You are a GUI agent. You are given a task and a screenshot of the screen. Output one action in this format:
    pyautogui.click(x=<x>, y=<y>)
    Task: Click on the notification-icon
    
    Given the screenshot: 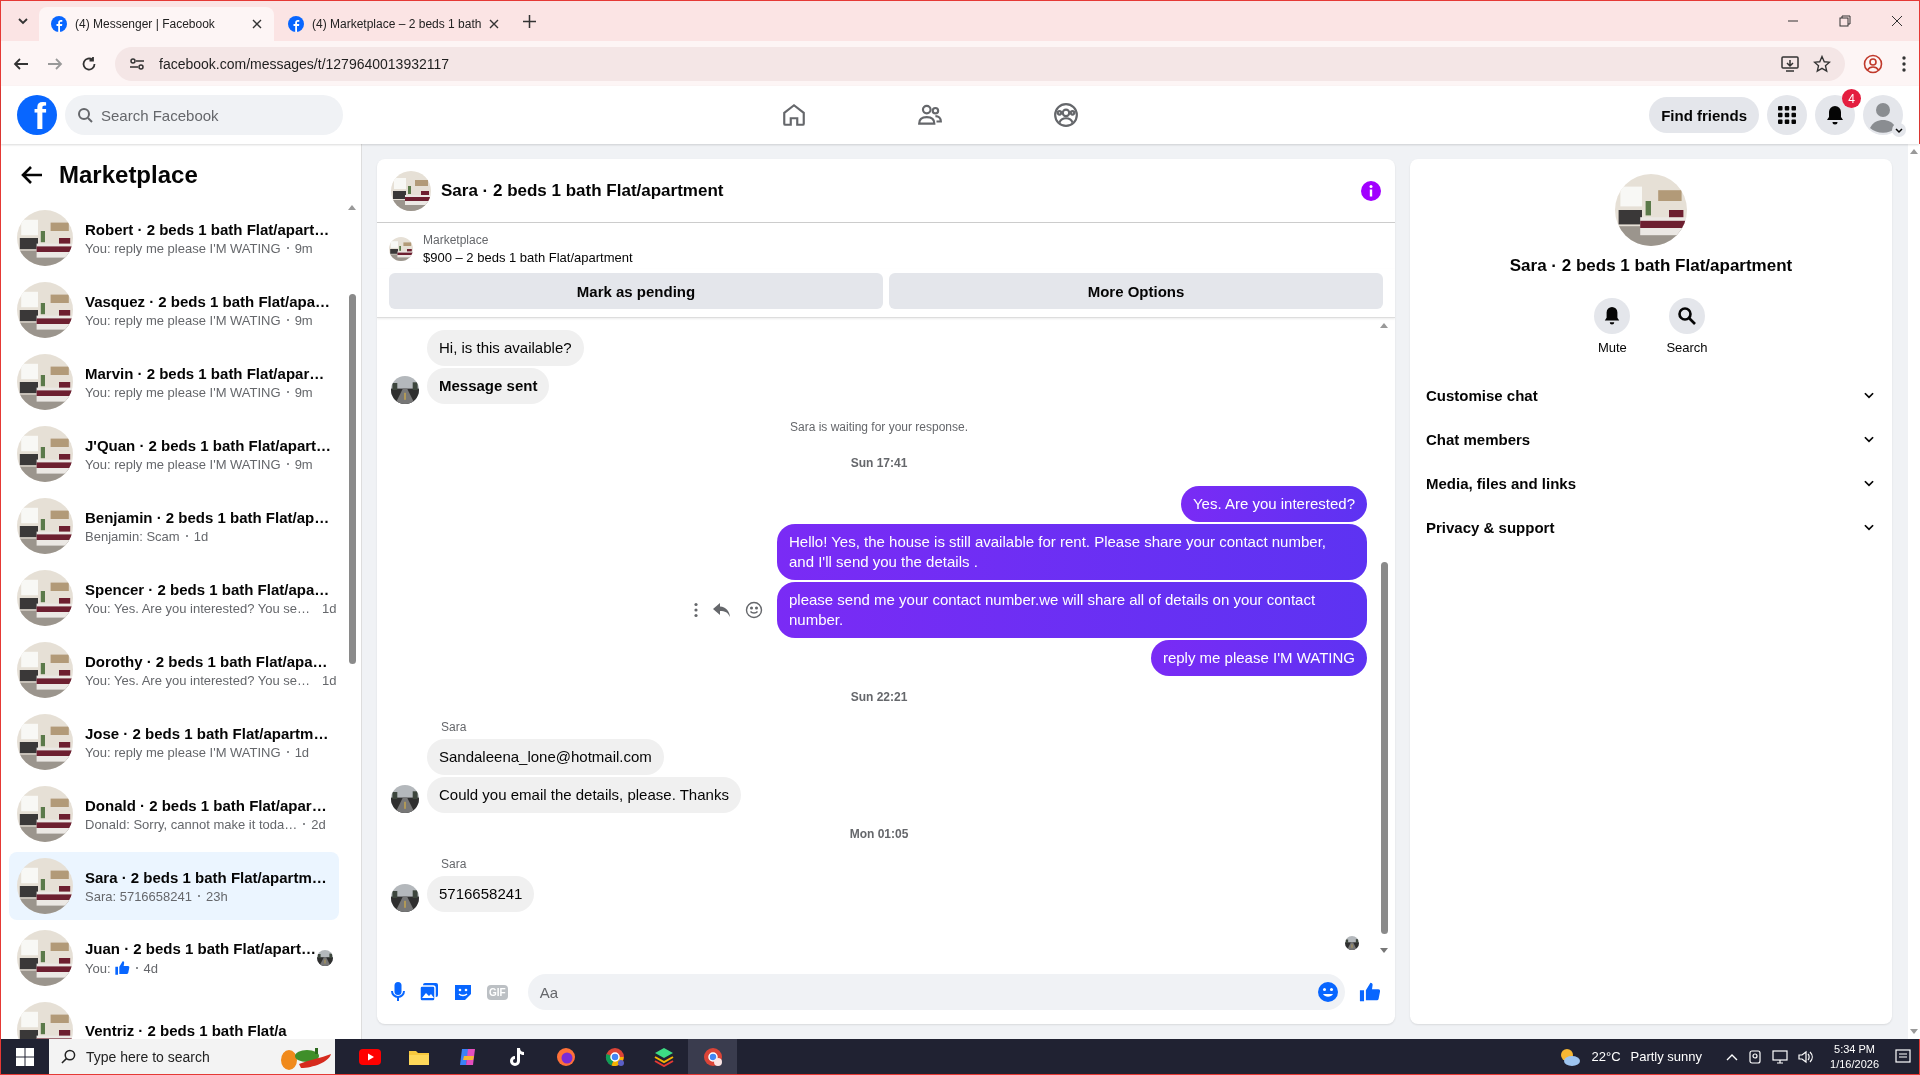 What is the action you would take?
    pyautogui.click(x=1903, y=1056)
    